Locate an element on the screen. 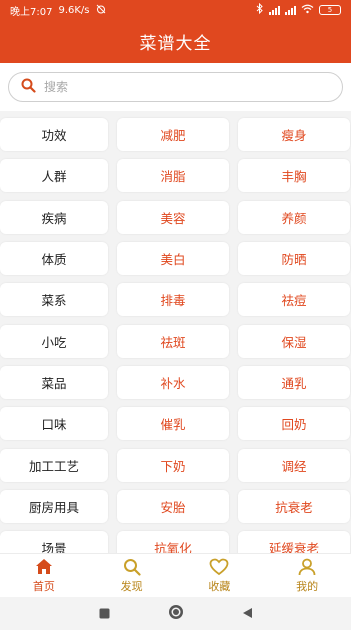 This screenshot has width=351, height=630. tag-button: 回奶 is located at coordinates (294, 424).